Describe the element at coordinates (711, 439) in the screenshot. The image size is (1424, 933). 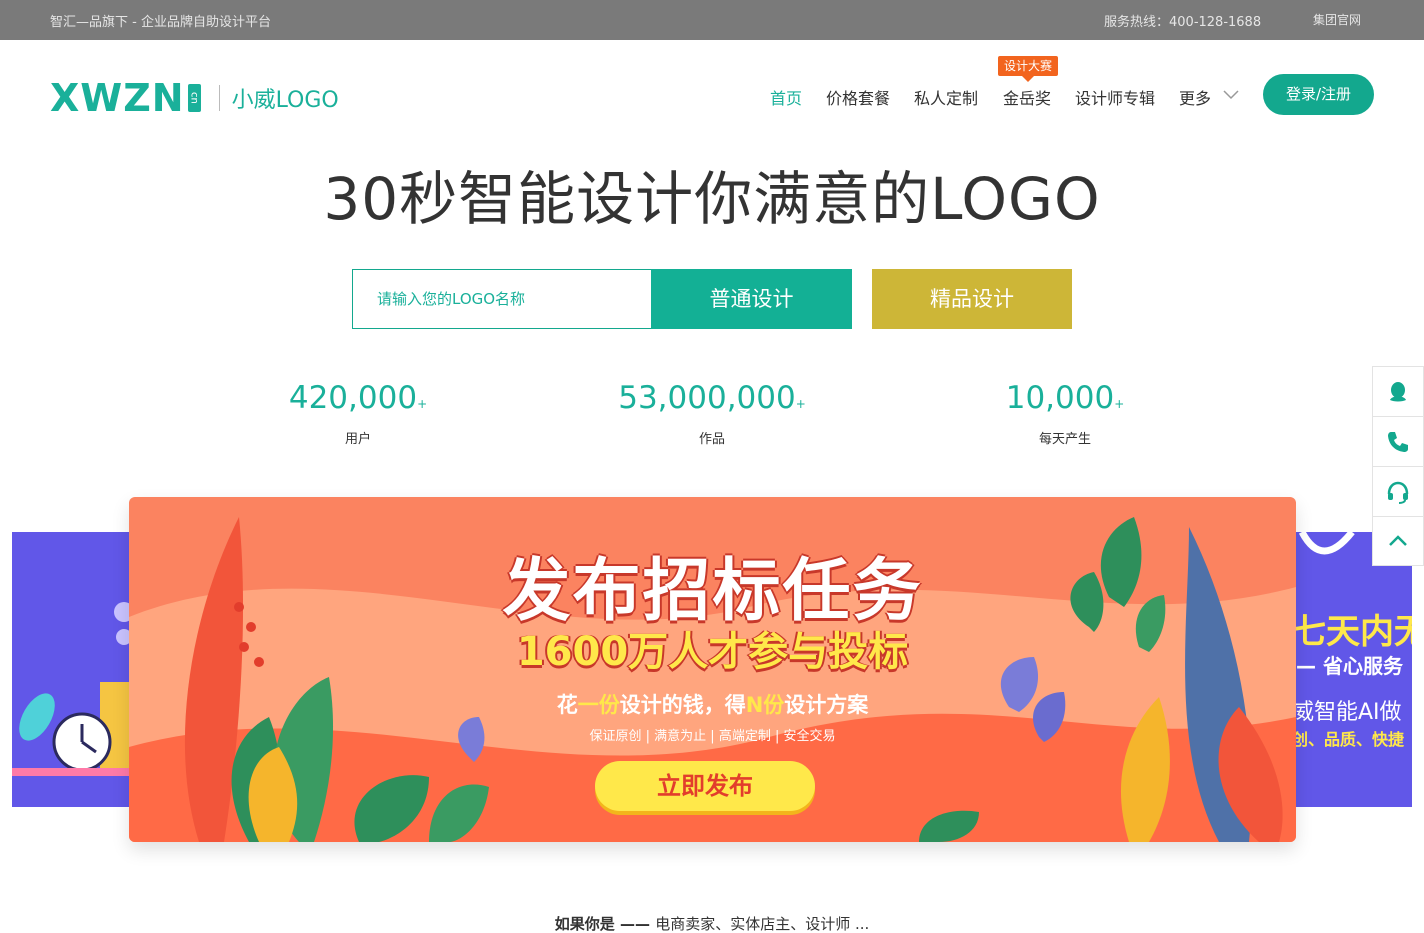
I see `stat-label: 作品` at that location.